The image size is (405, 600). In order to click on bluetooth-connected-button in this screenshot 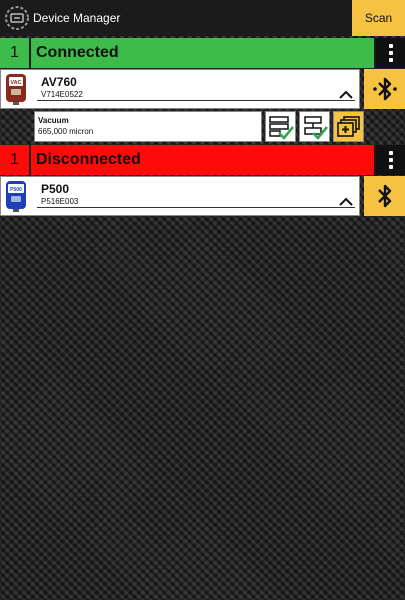, I will do `click(384, 89)`.